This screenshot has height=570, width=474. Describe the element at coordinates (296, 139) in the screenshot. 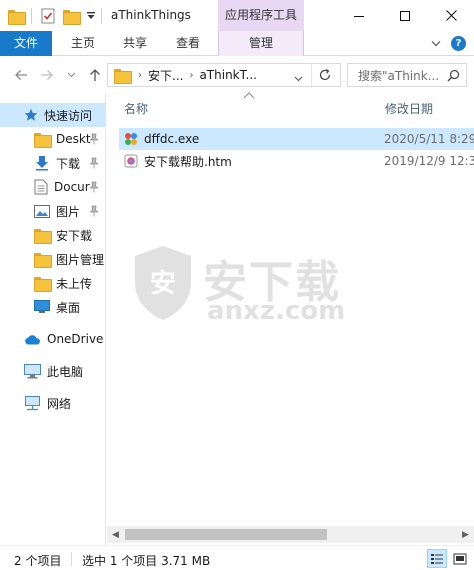

I see `file-row: dffdc.exe 2020/5/11 8:29` at that location.